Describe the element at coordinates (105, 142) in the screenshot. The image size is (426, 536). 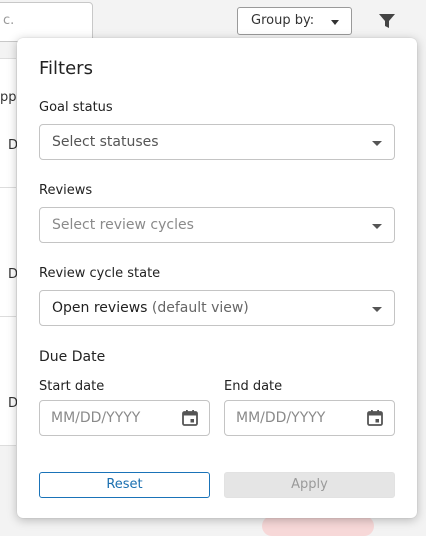
I see `goal-status-placeholder: Select statuses` at that location.